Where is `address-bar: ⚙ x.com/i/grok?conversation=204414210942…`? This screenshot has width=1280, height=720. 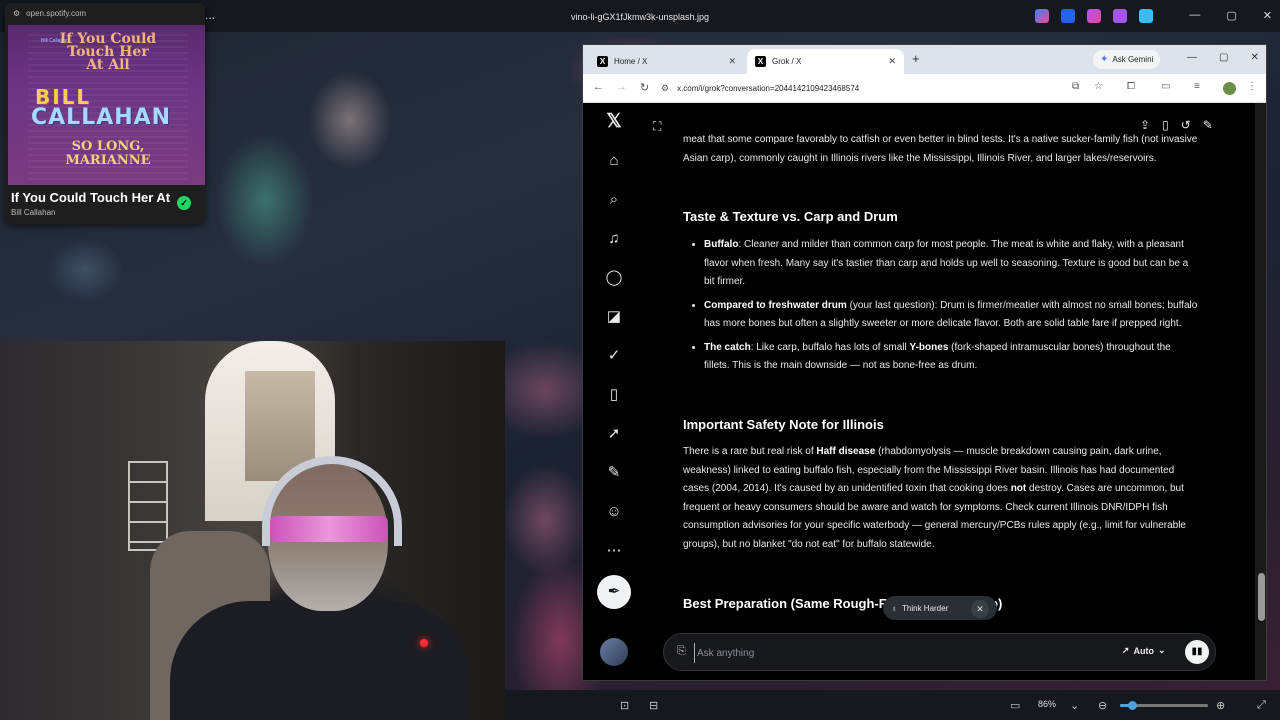 address-bar: ⚙ x.com/i/grok?conversation=204414210942… is located at coordinates (888, 88).